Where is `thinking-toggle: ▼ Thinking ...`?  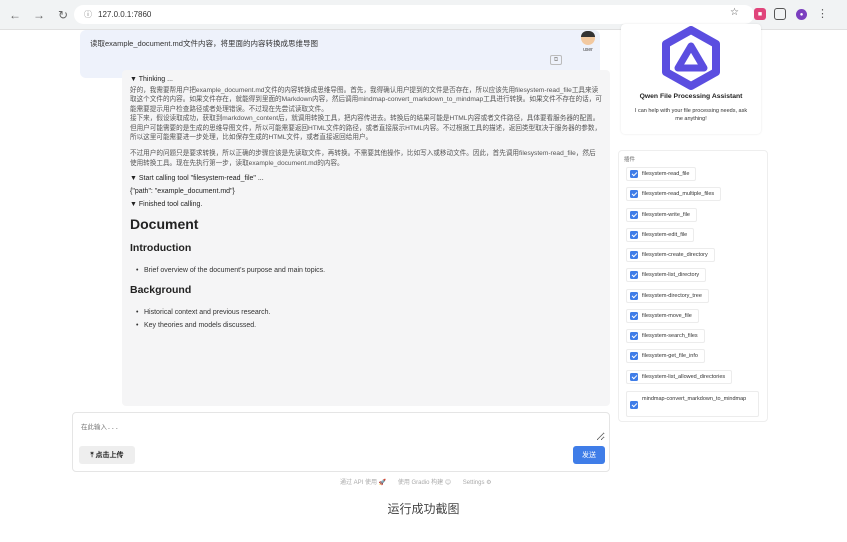
thinking-toggle: ▼ Thinking ... is located at coordinates (366, 79).